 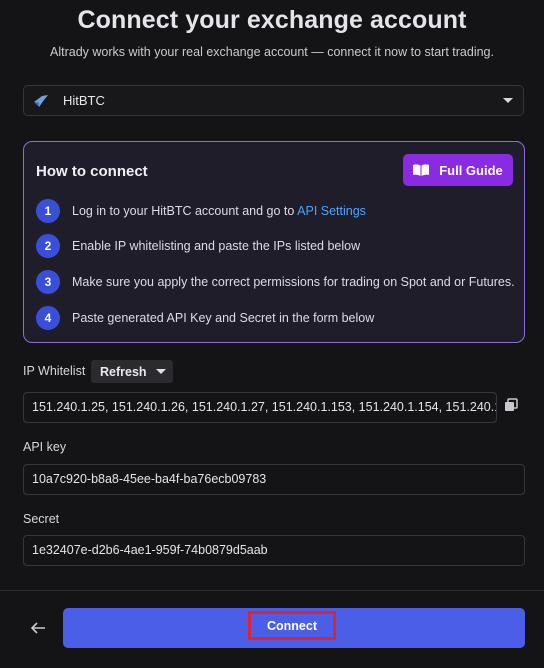 I want to click on footer-bar: Connect, so click(x=272, y=629).